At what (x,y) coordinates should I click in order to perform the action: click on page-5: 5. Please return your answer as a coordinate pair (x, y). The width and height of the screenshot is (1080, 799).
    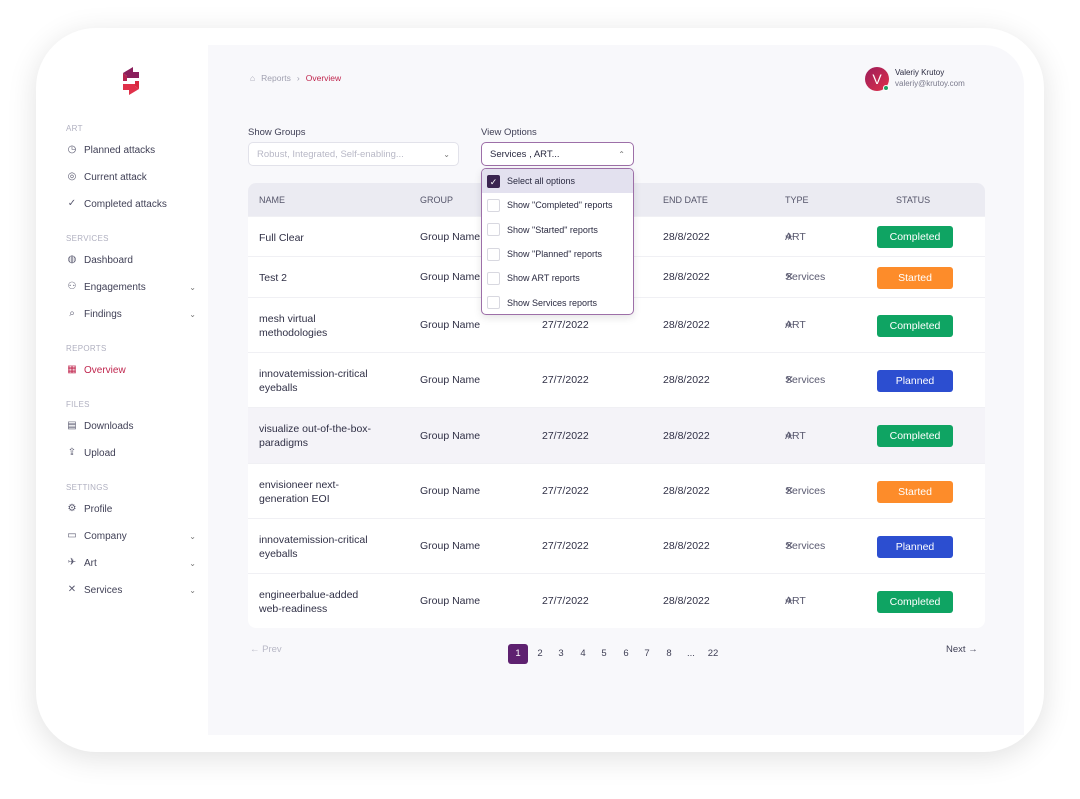
    Looking at the image, I should click on (604, 654).